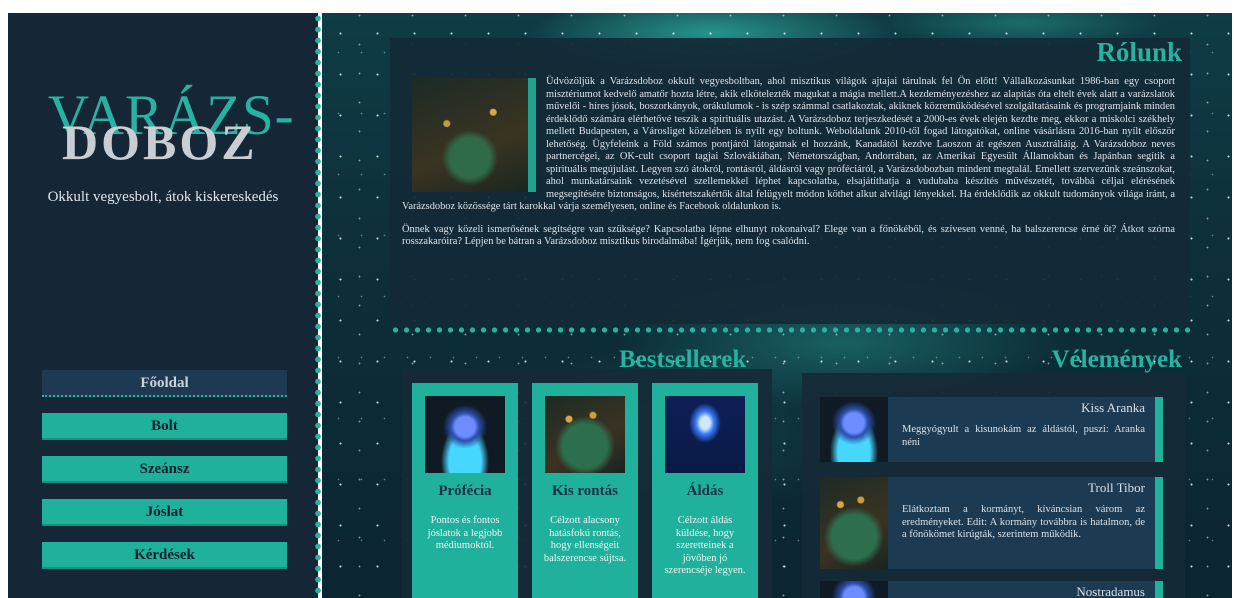 This screenshot has height=598, width=1234. What do you see at coordinates (164, 426) in the screenshot?
I see `nav-item-bolt: Bolt` at bounding box center [164, 426].